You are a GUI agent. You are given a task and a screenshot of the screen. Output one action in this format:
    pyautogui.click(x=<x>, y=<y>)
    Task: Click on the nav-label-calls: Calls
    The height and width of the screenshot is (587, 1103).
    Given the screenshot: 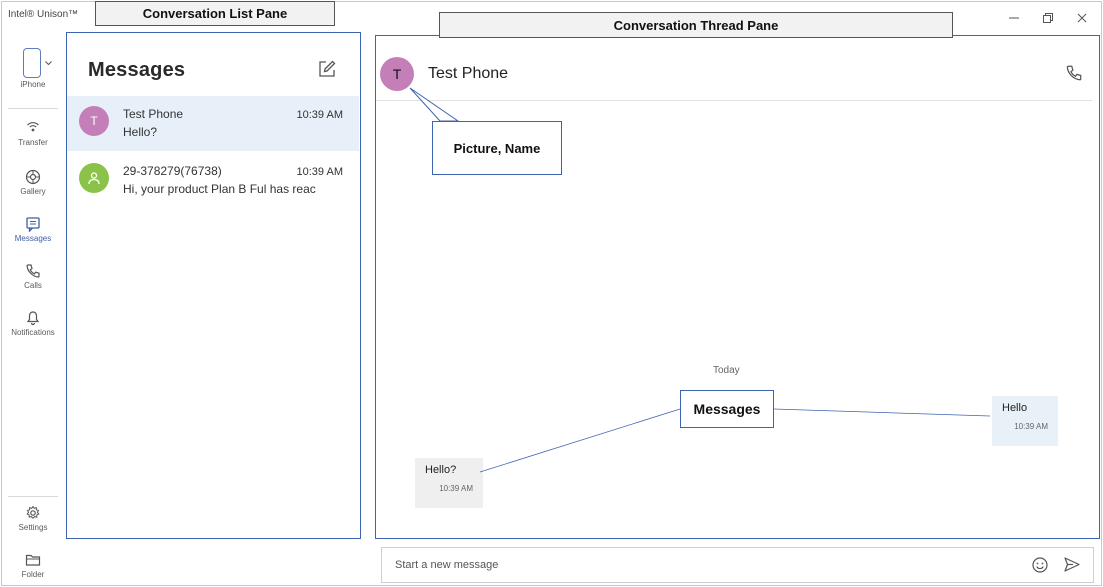 What is the action you would take?
    pyautogui.click(x=33, y=285)
    